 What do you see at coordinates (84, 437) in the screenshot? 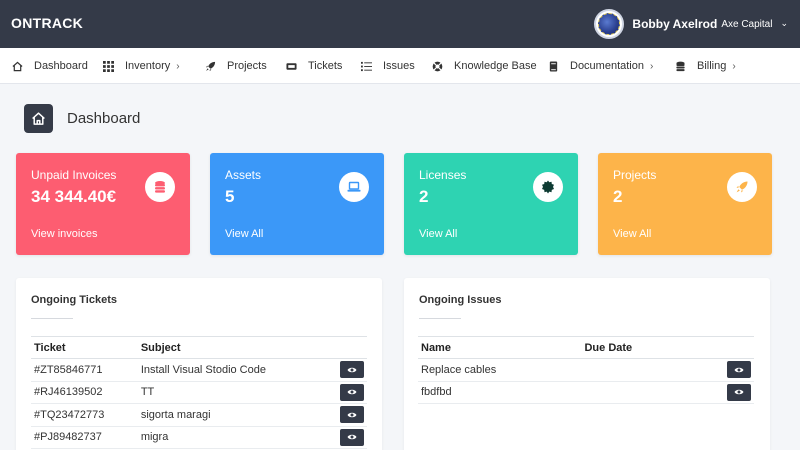
I see `ticket-id: #PJ89482737` at bounding box center [84, 437].